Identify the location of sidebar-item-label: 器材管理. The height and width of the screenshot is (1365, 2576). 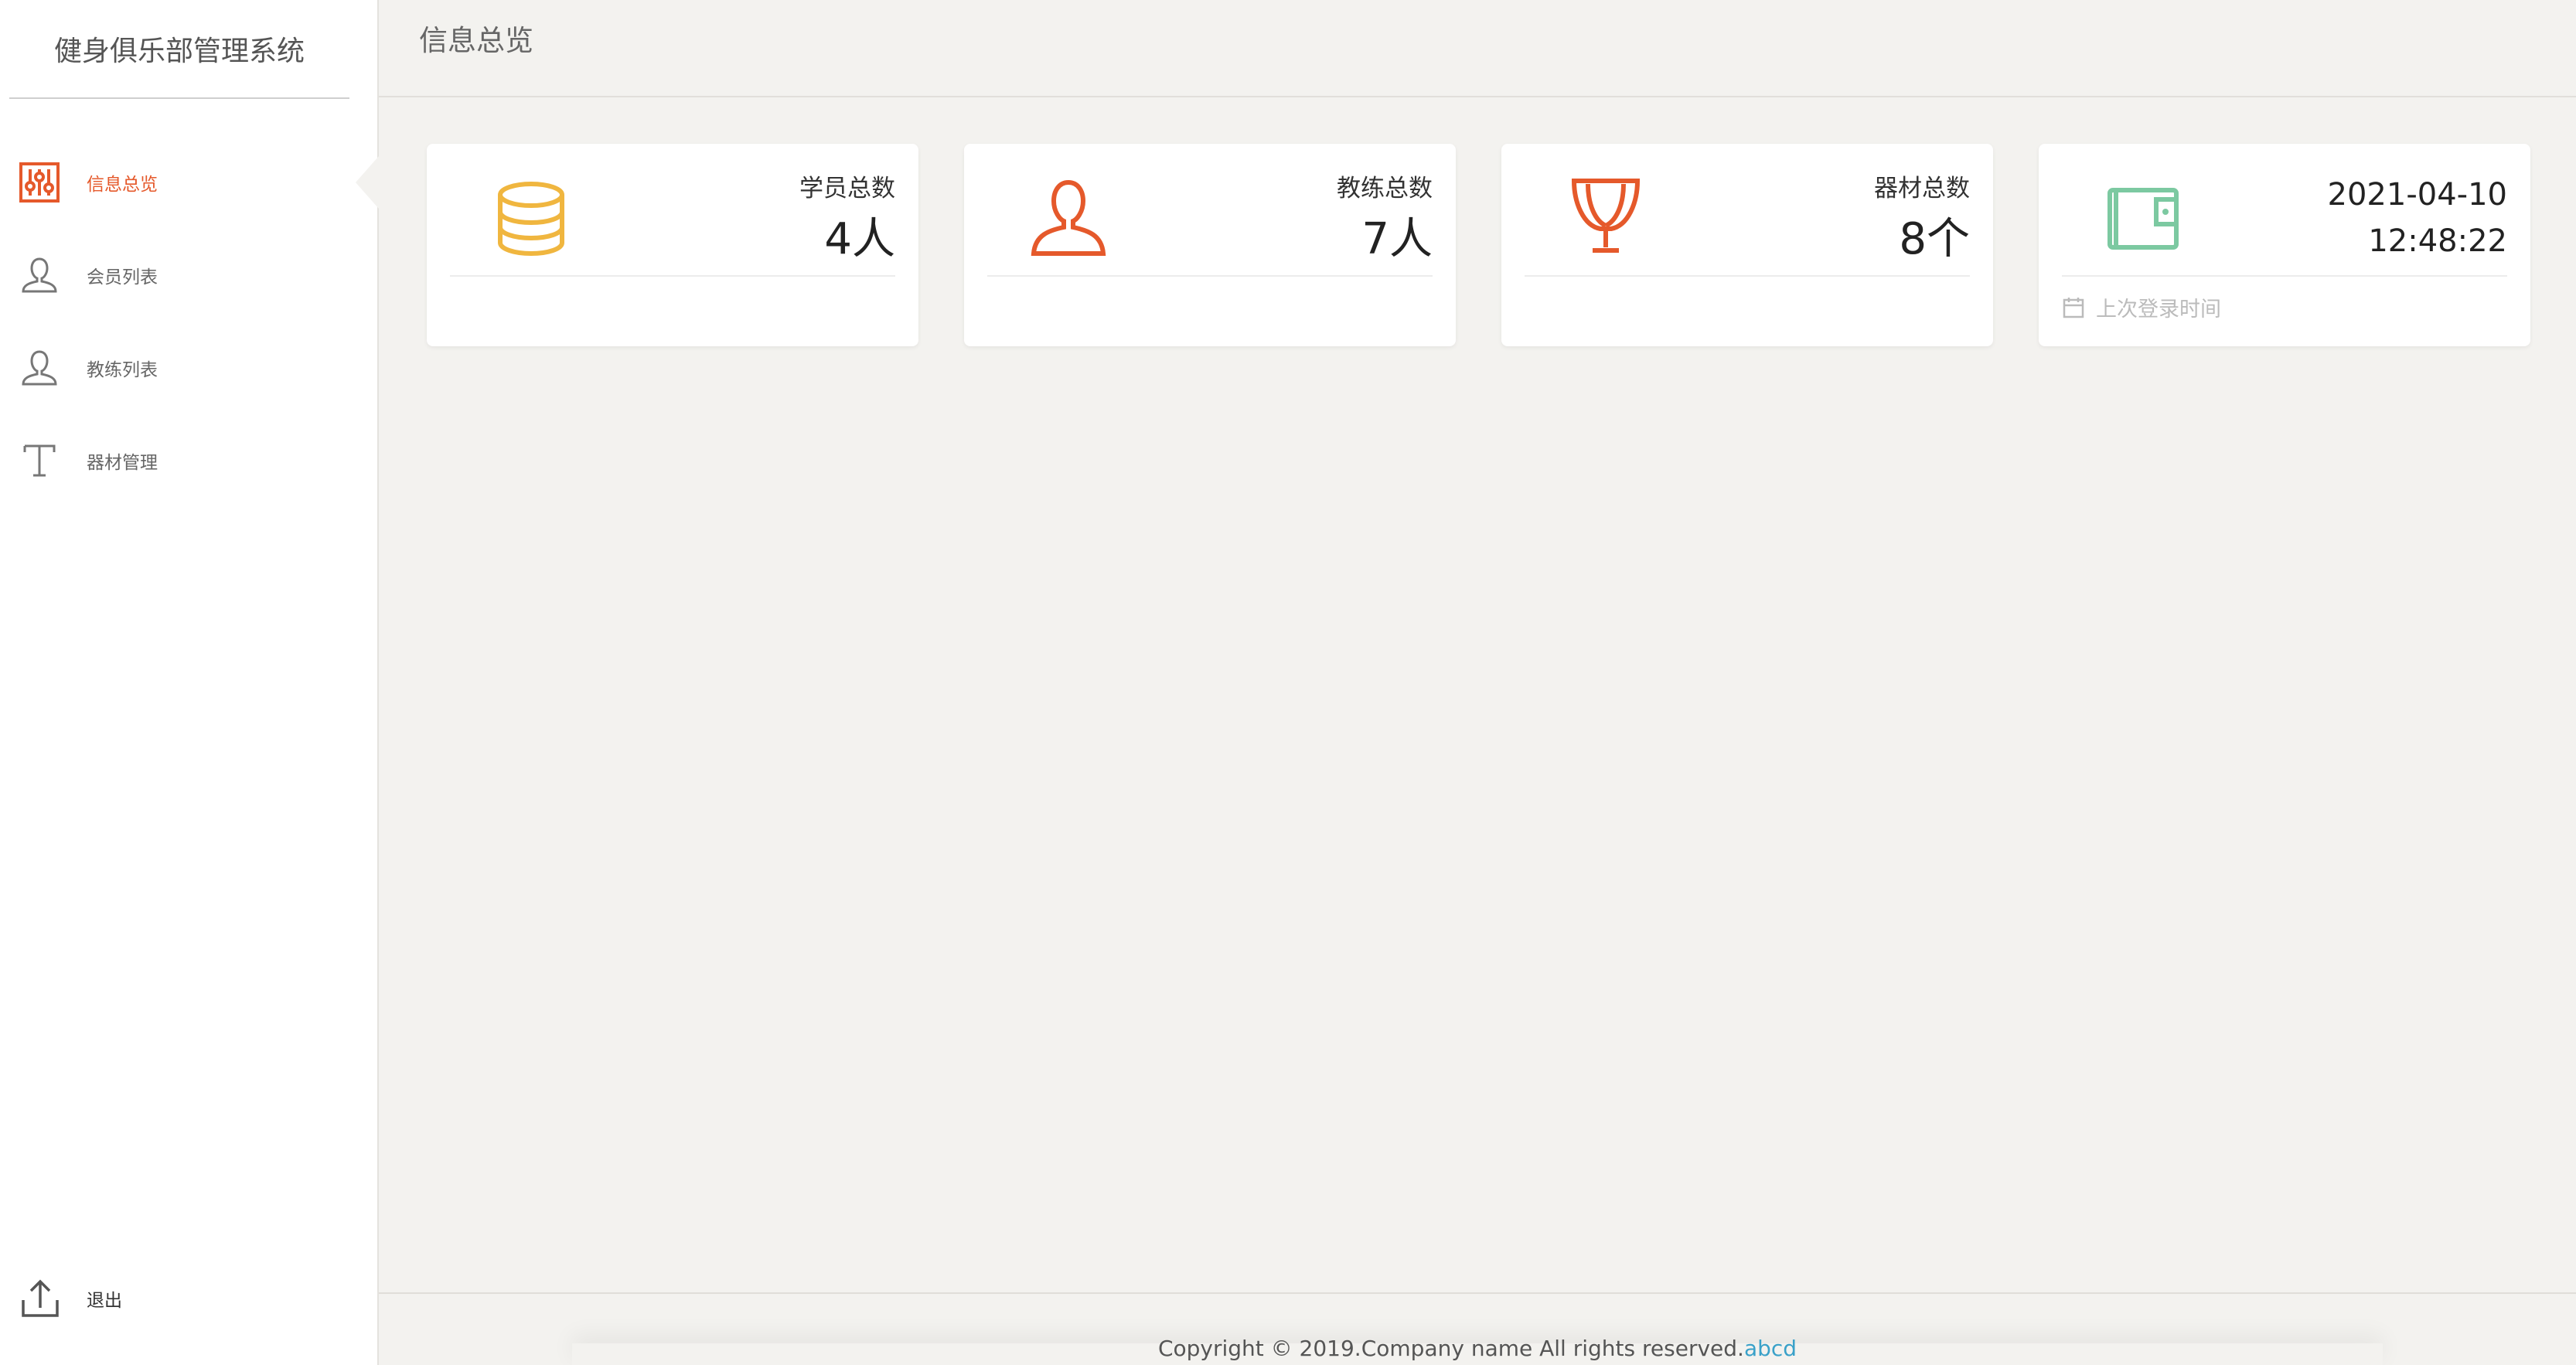
(123, 463).